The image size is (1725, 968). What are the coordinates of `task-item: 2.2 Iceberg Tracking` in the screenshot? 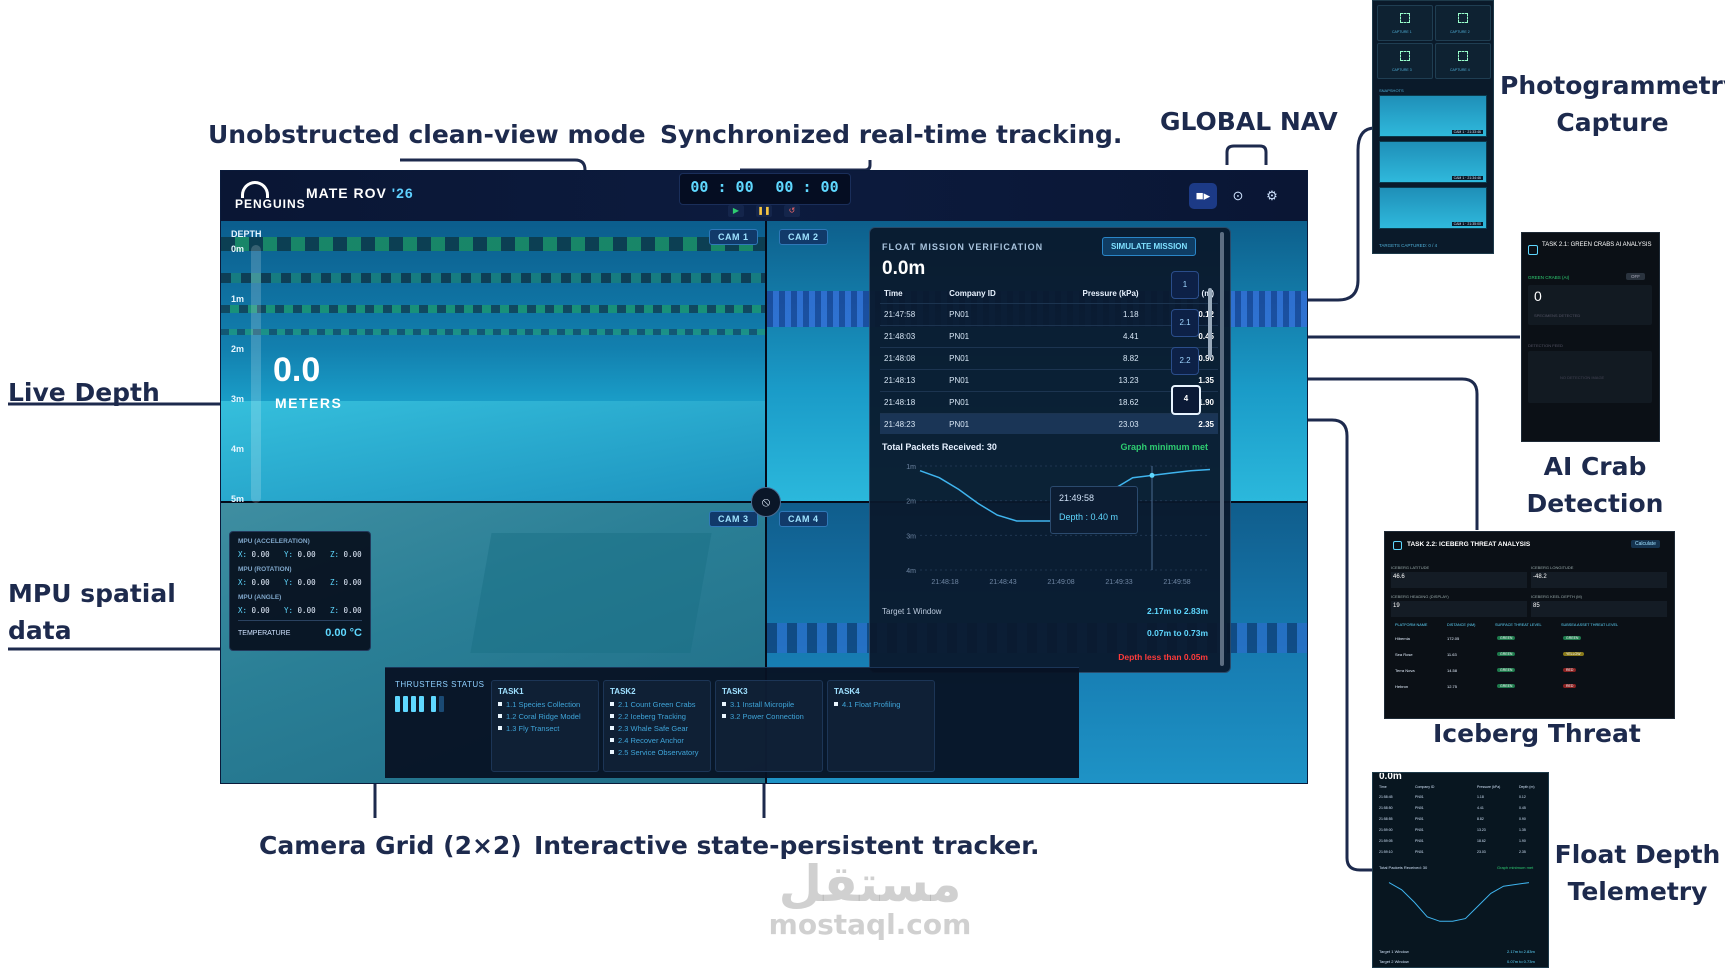 It's located at (660, 716).